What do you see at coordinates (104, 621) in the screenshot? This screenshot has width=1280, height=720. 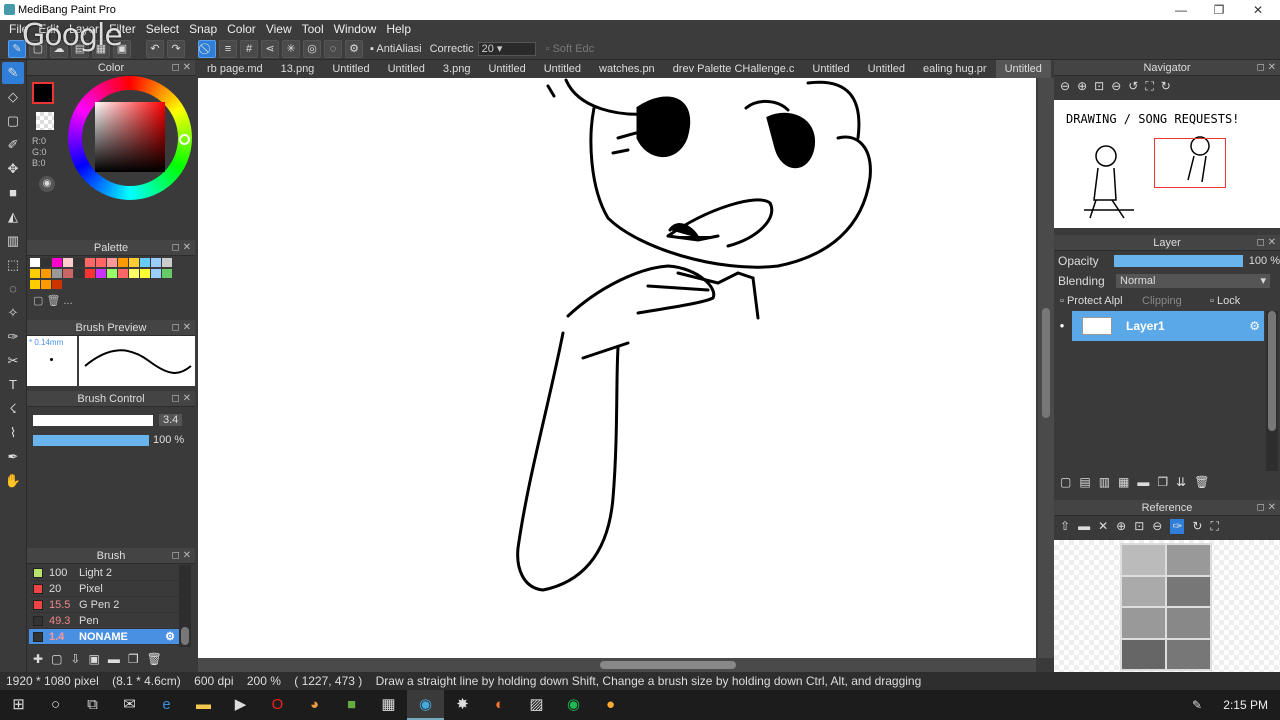 I see `brush-item-pen: 49.3 Pen` at bounding box center [104, 621].